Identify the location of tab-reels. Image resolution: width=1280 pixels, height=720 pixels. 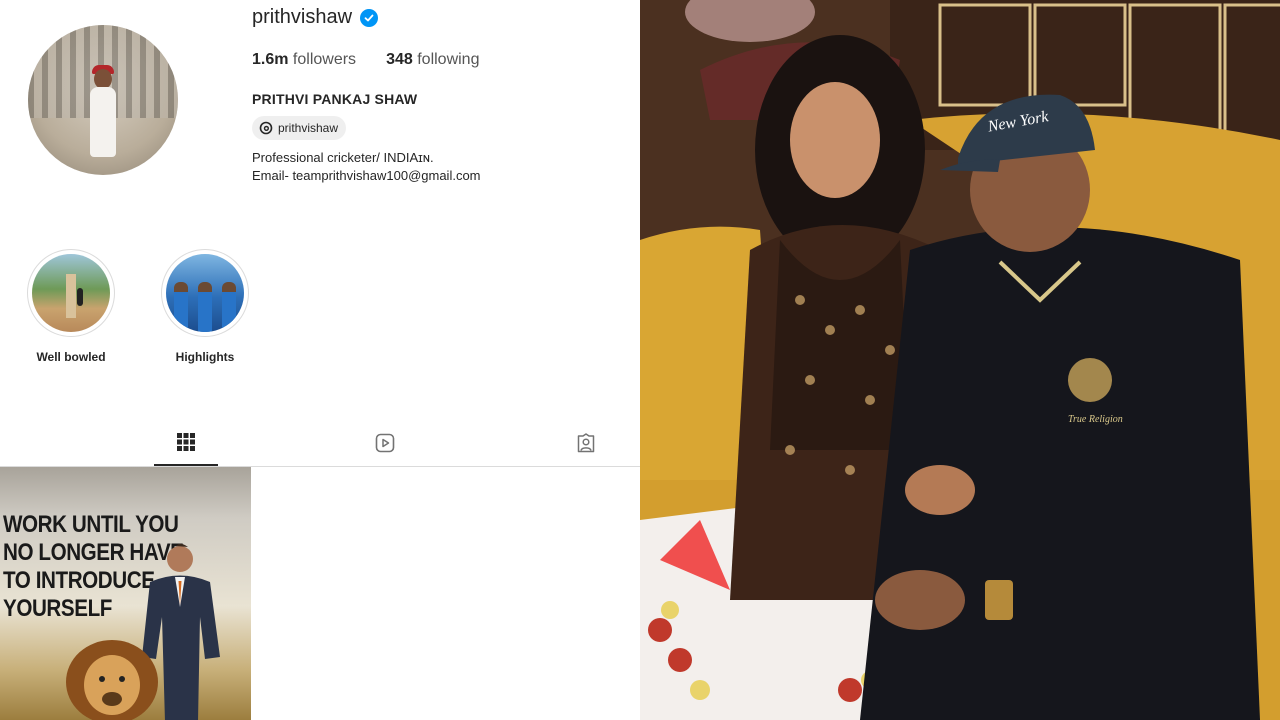
(385, 442).